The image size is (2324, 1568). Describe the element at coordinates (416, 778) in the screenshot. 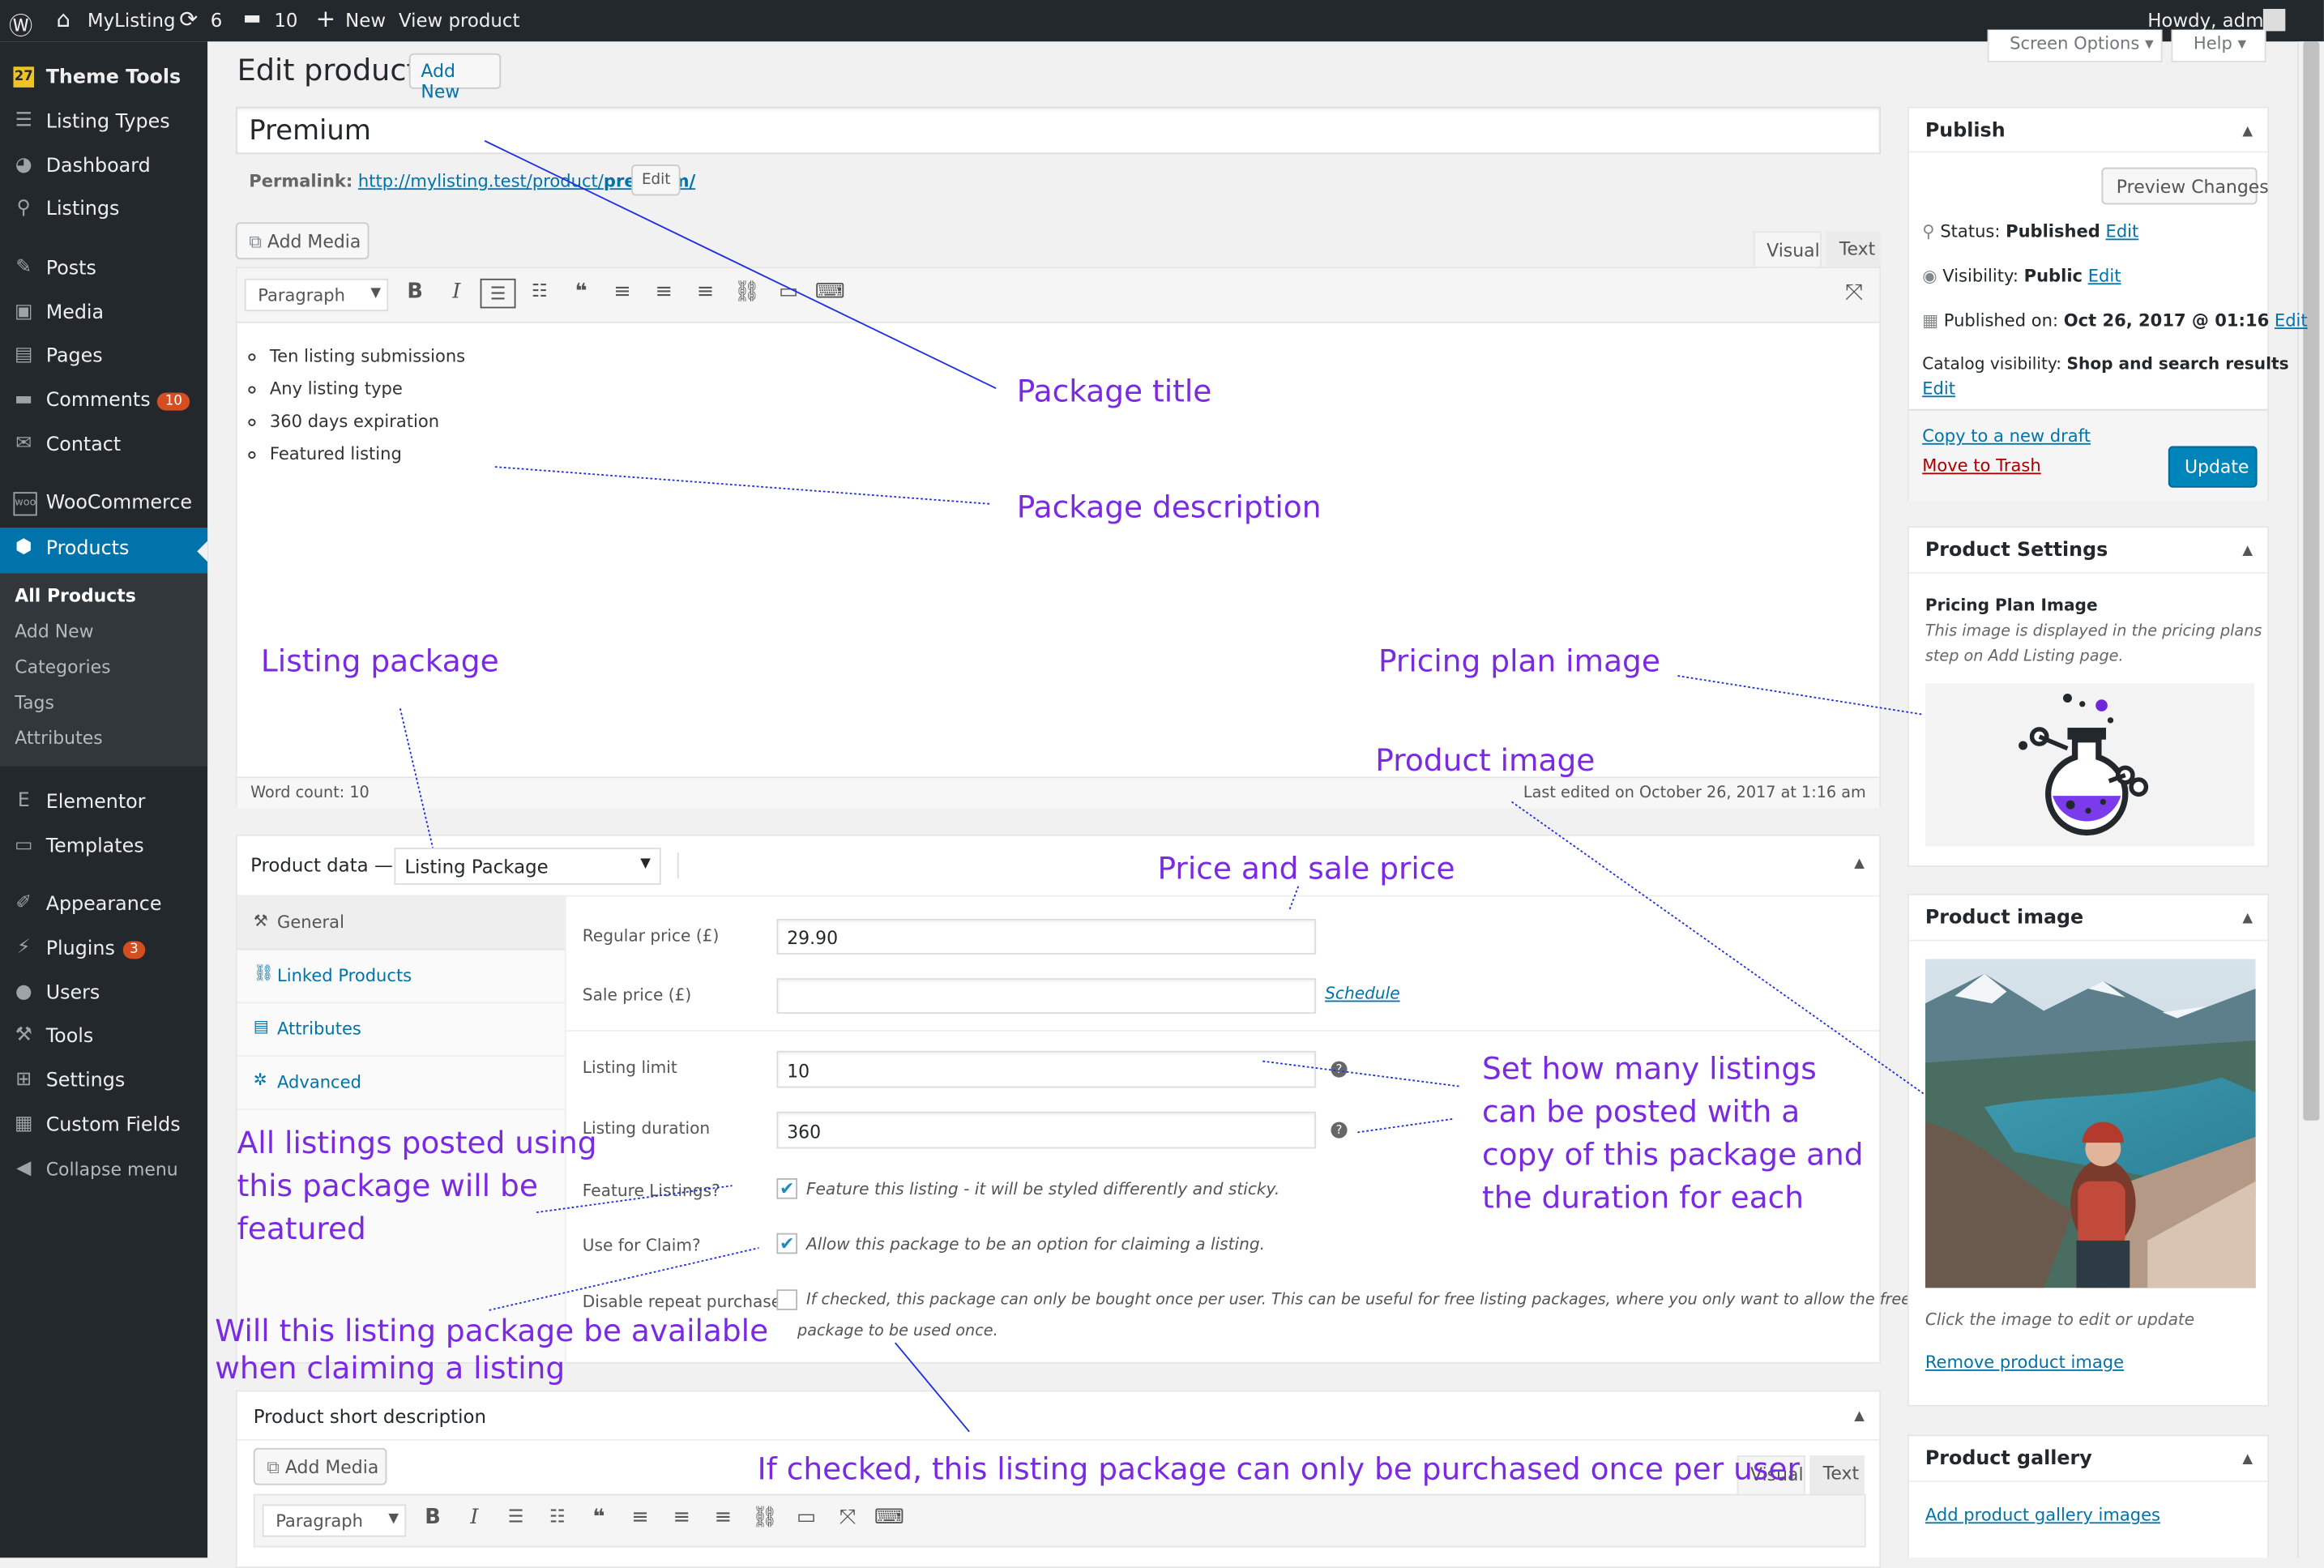

I see `annotation-line-package` at that location.